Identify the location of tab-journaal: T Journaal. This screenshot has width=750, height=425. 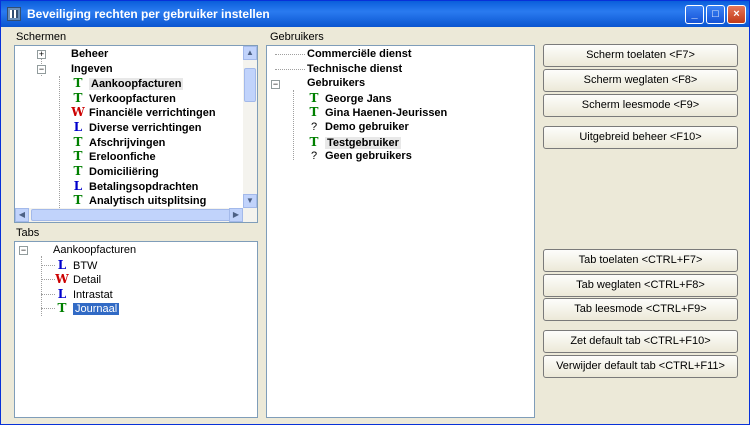
(87, 308).